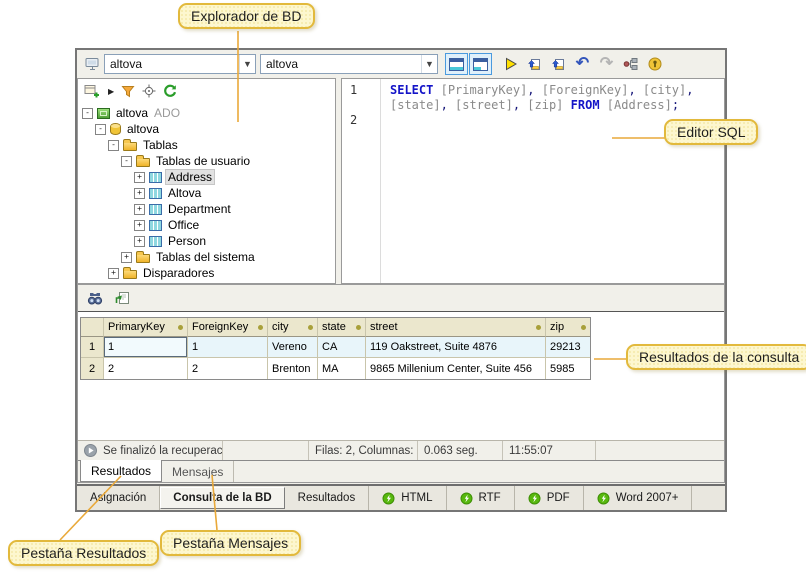 This screenshot has height=573, width=806. Describe the element at coordinates (95, 298) in the screenshot. I see `find-button` at that location.